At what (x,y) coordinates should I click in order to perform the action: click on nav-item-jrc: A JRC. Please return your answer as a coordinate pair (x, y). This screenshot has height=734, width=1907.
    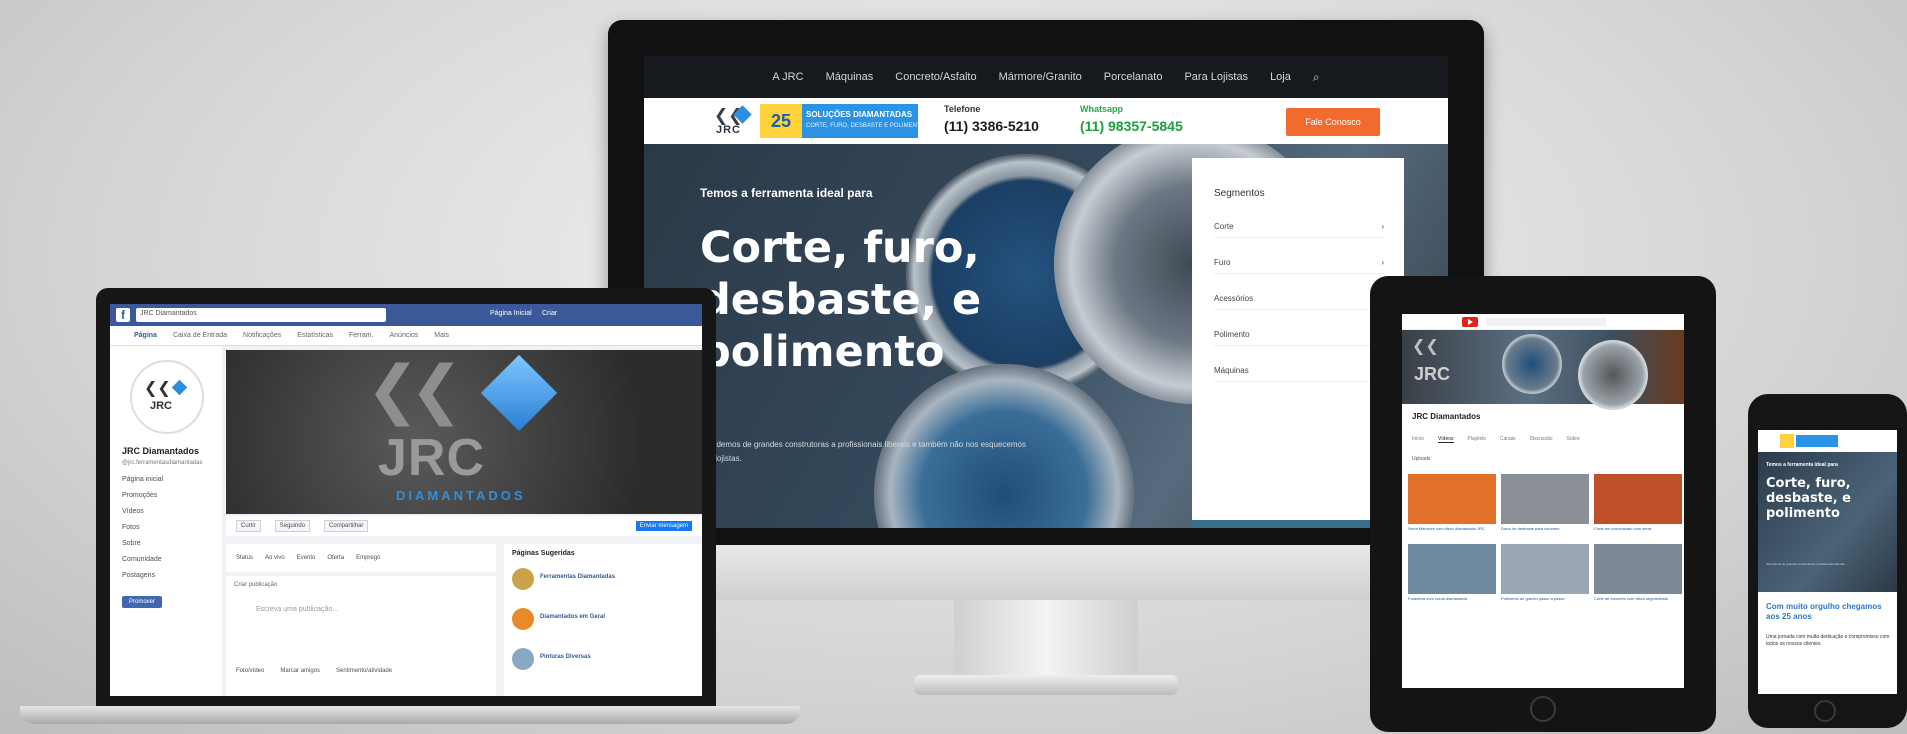
    Looking at the image, I should click on (787, 77).